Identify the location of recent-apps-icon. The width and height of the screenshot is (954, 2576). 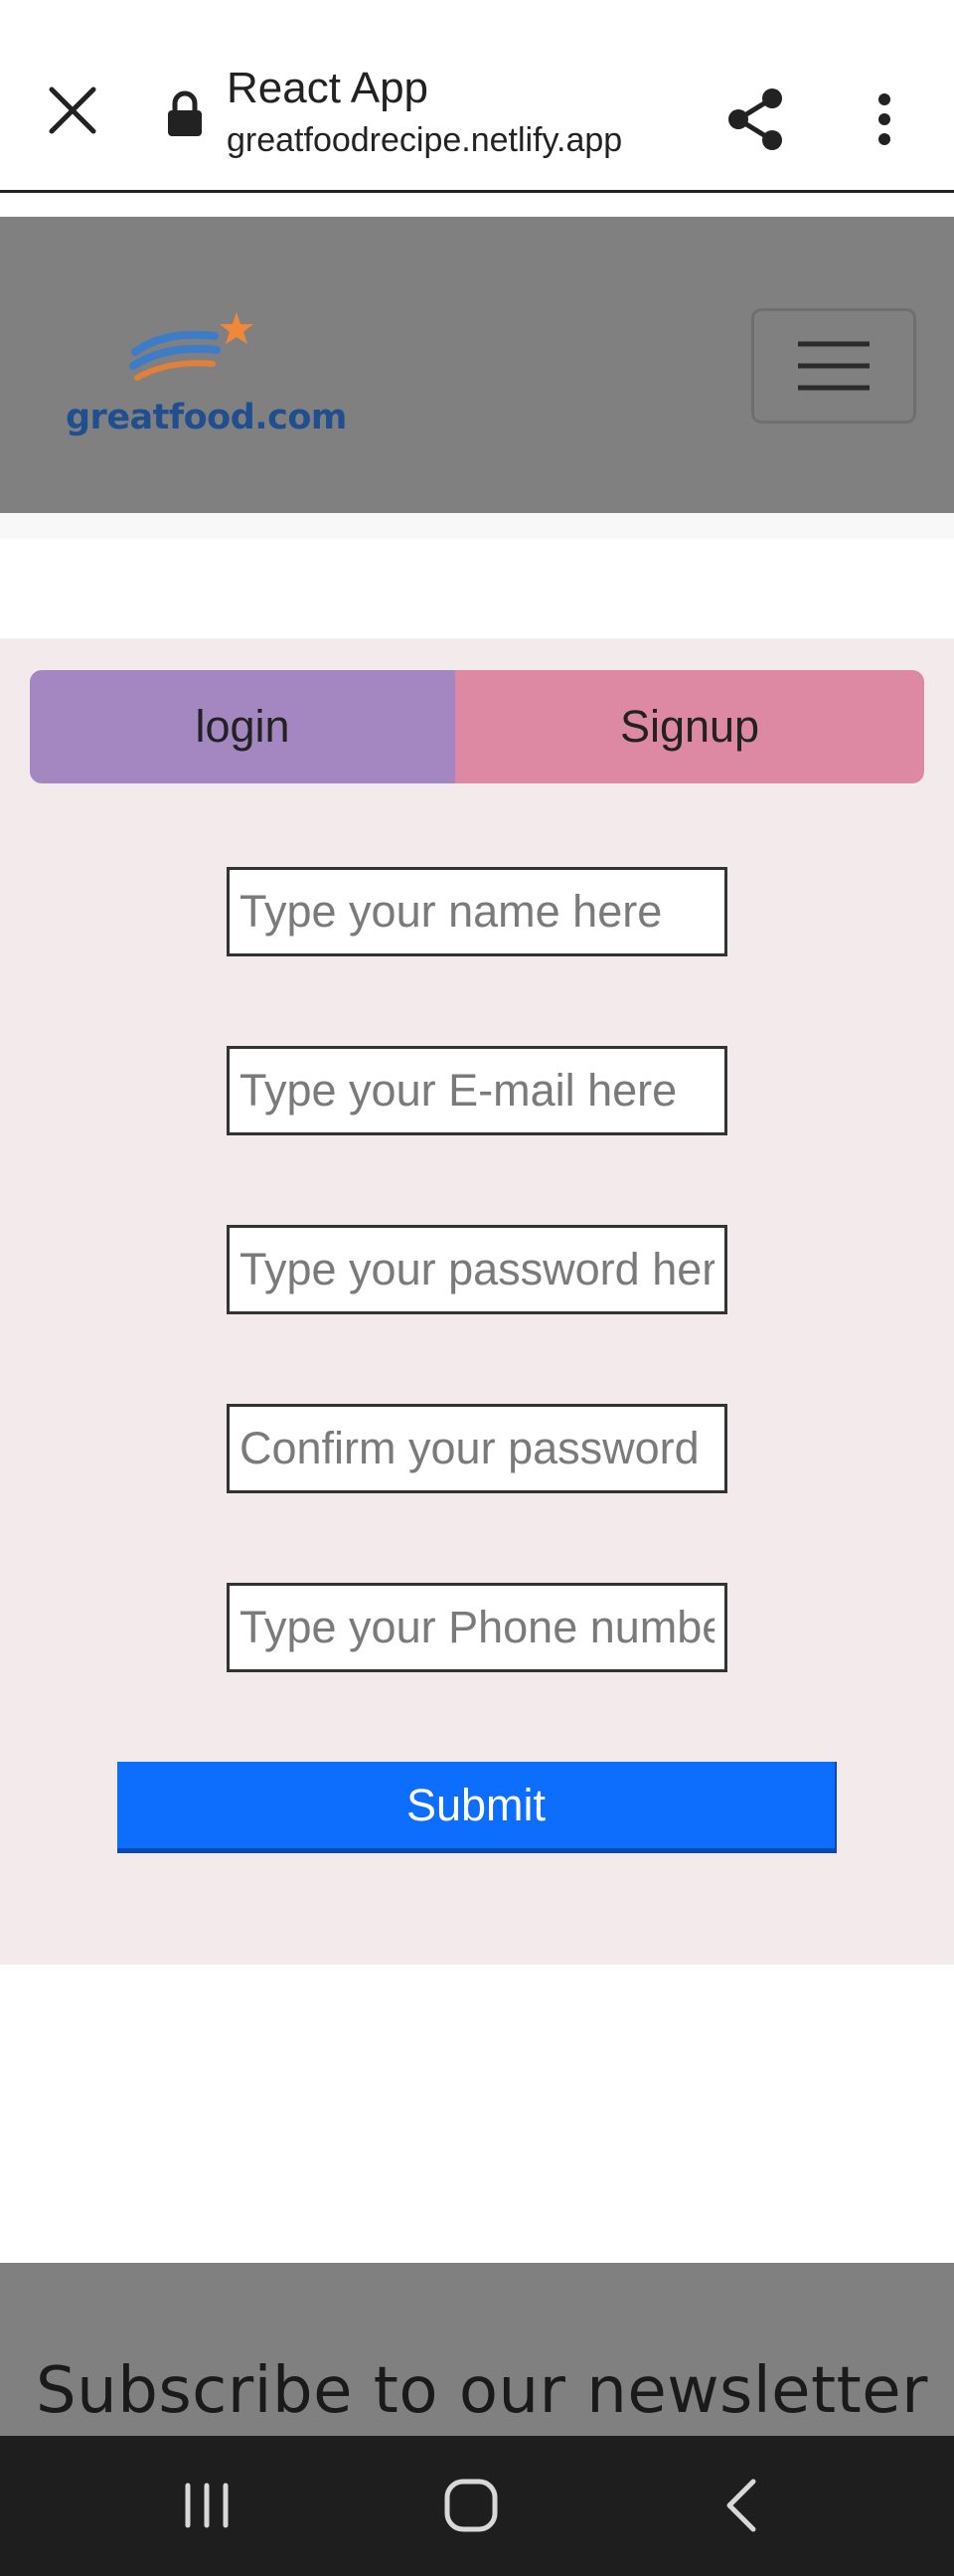
(207, 2505).